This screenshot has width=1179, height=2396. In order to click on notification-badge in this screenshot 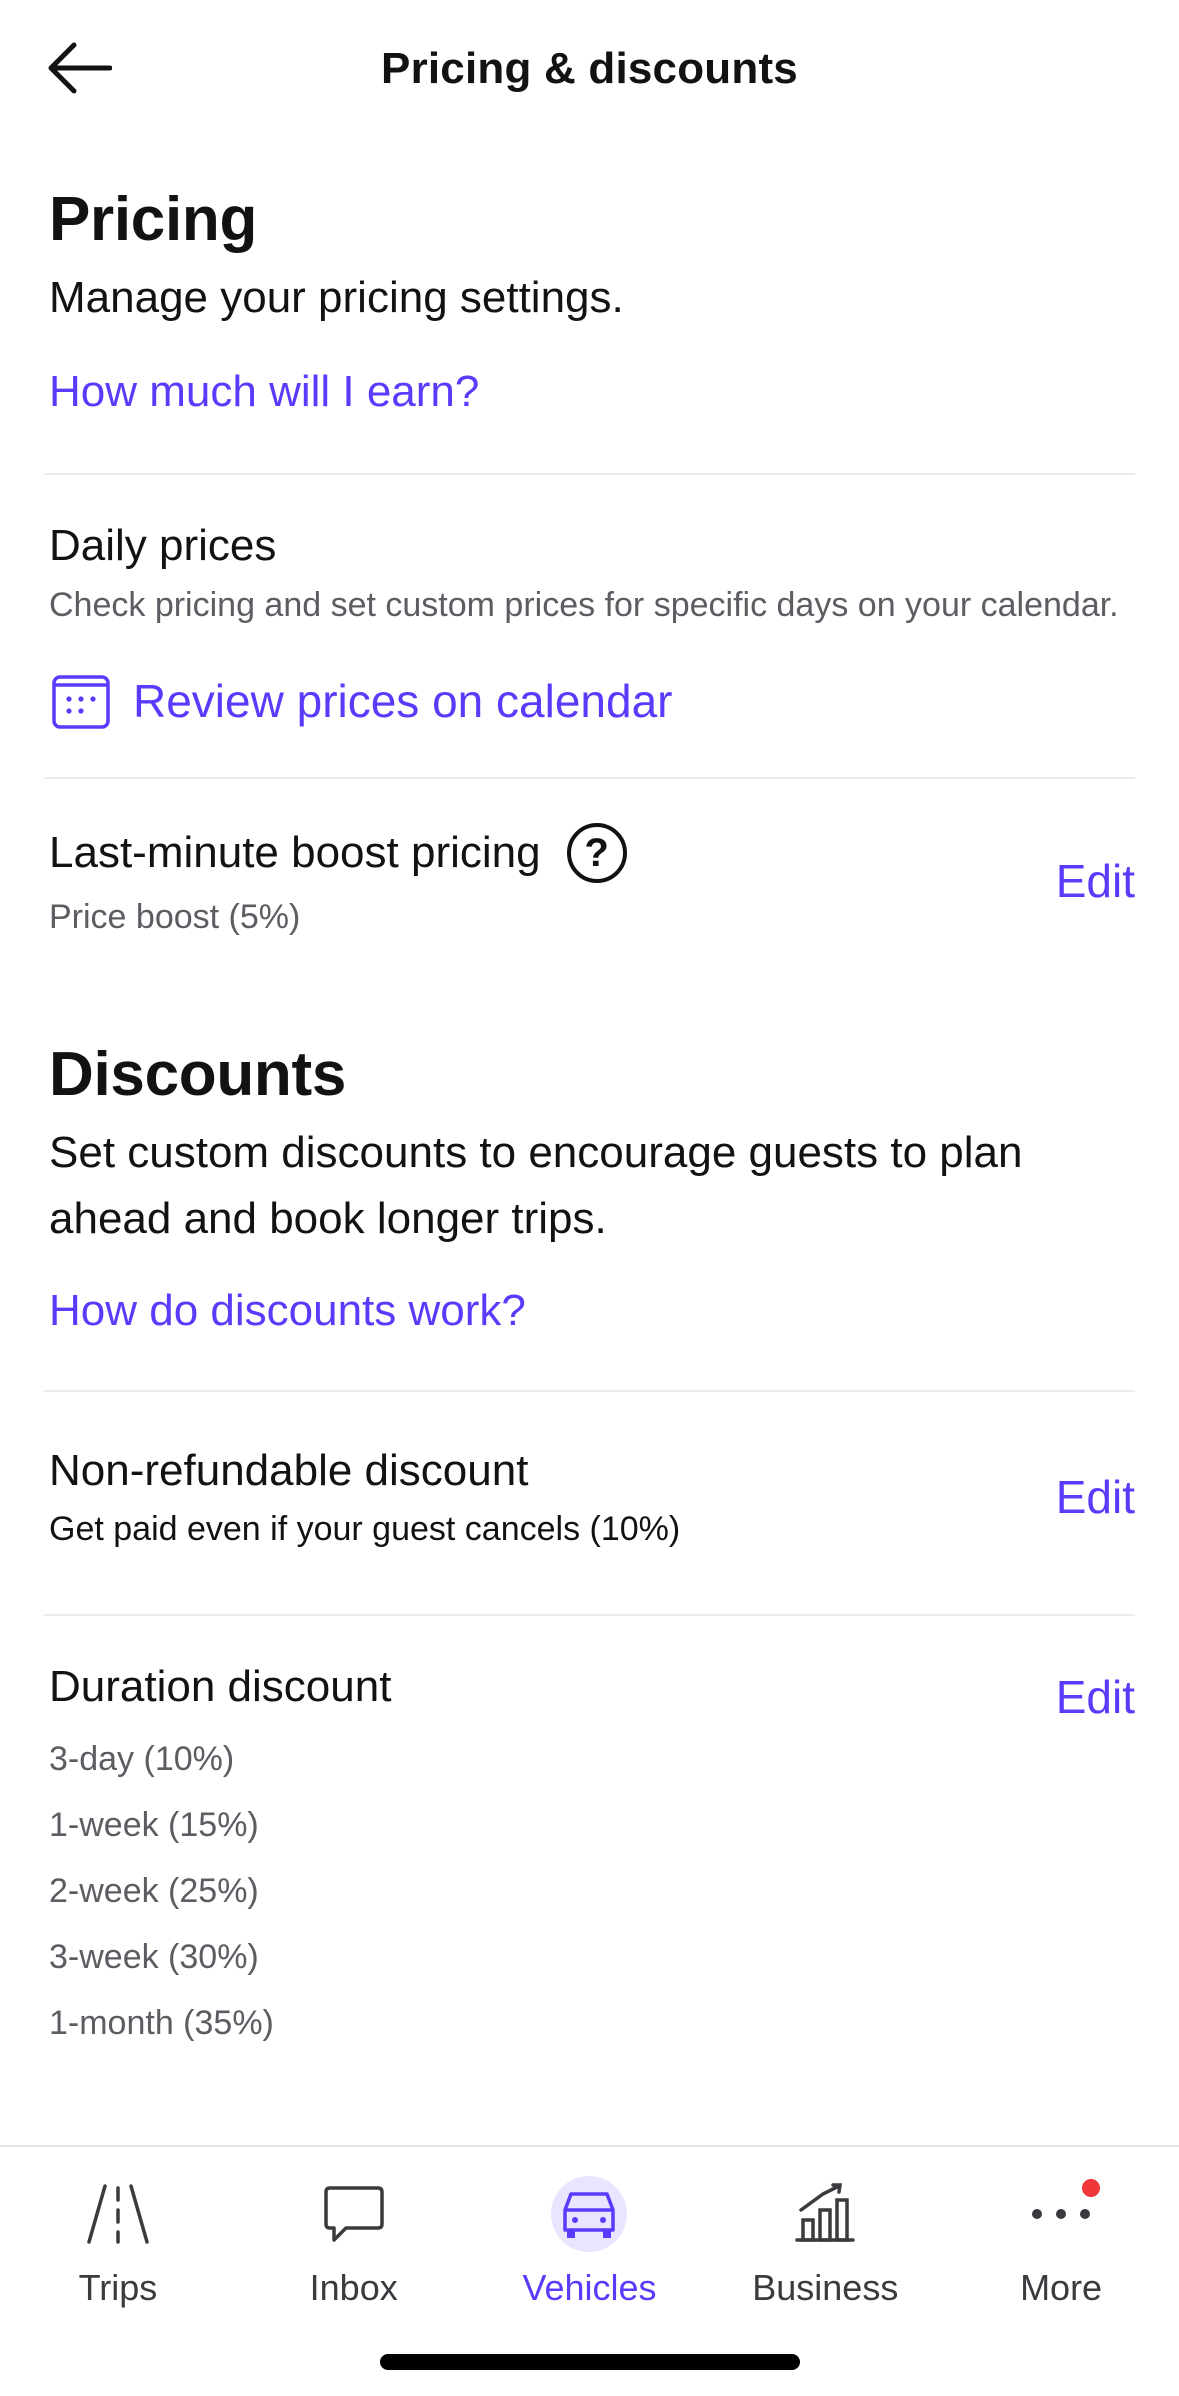, I will do `click(1091, 2188)`.